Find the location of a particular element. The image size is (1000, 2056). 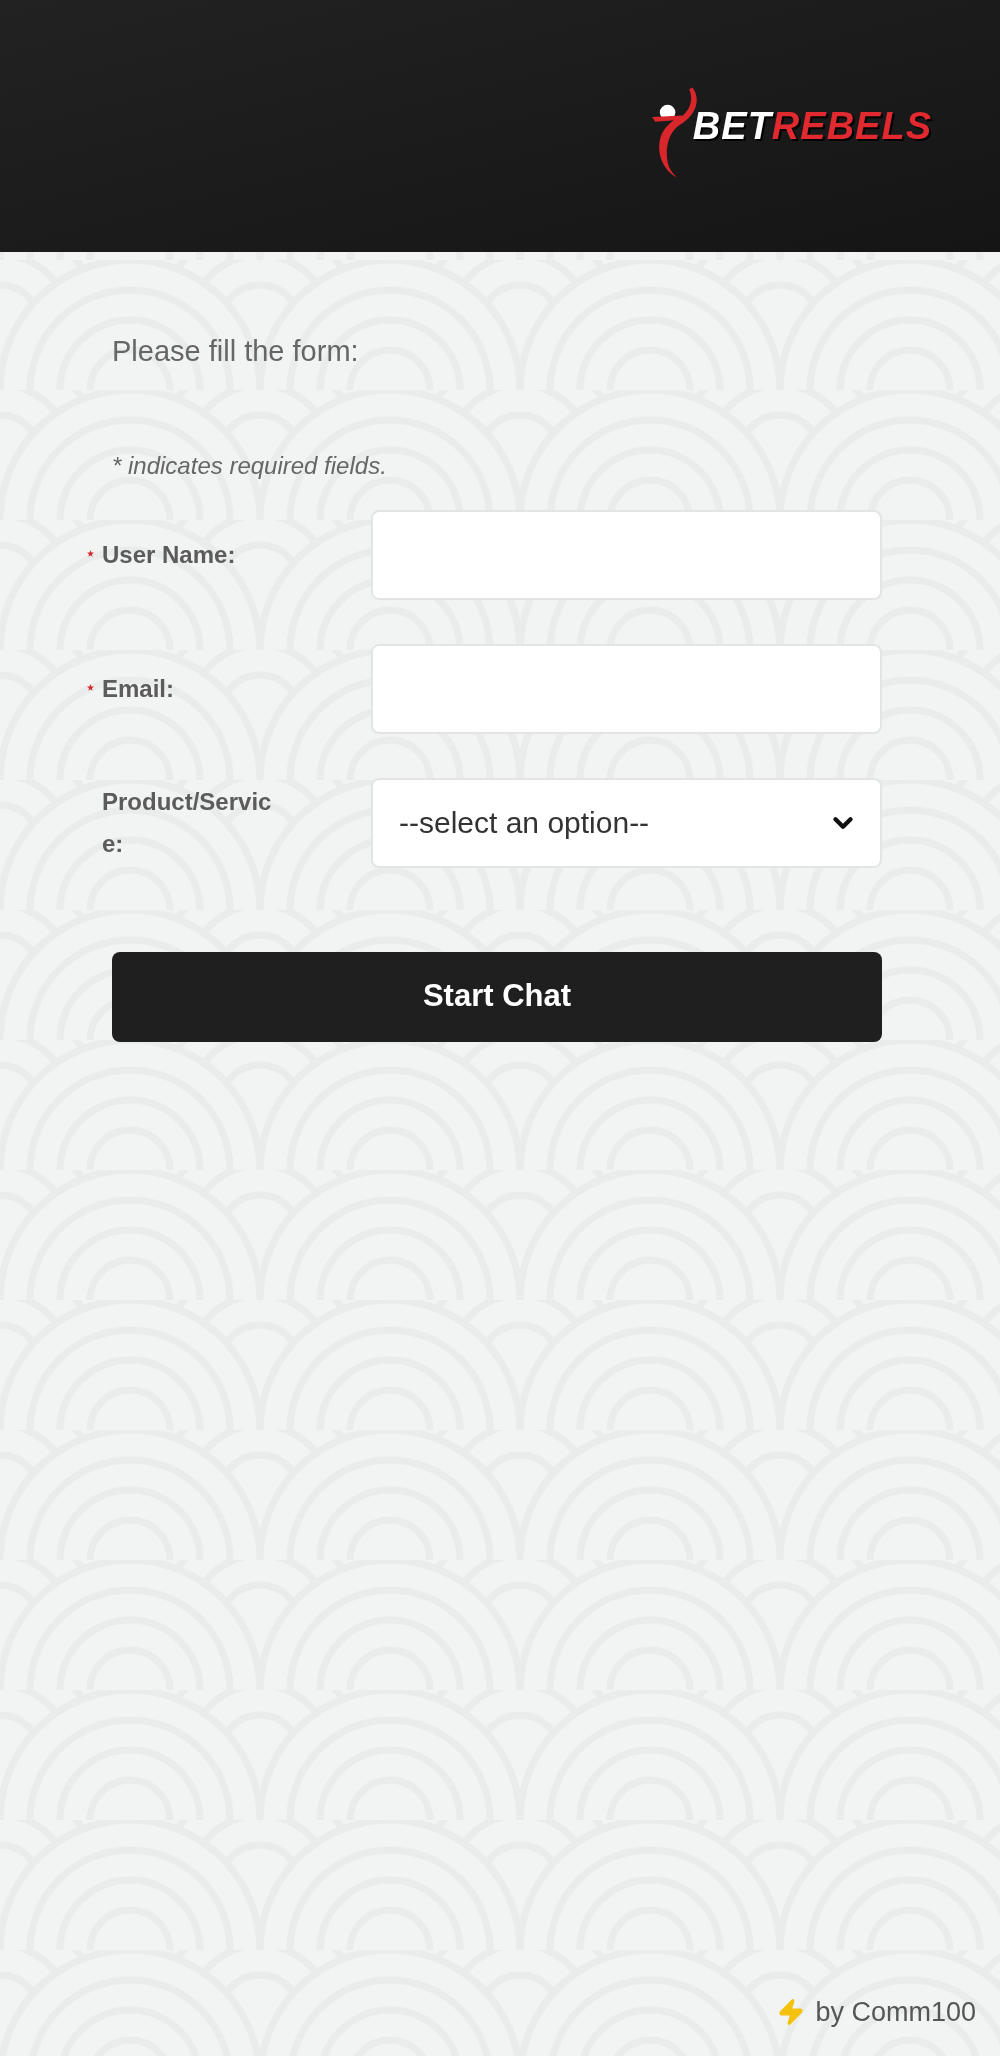

credit-text: by Comm100 is located at coordinates (895, 2012).